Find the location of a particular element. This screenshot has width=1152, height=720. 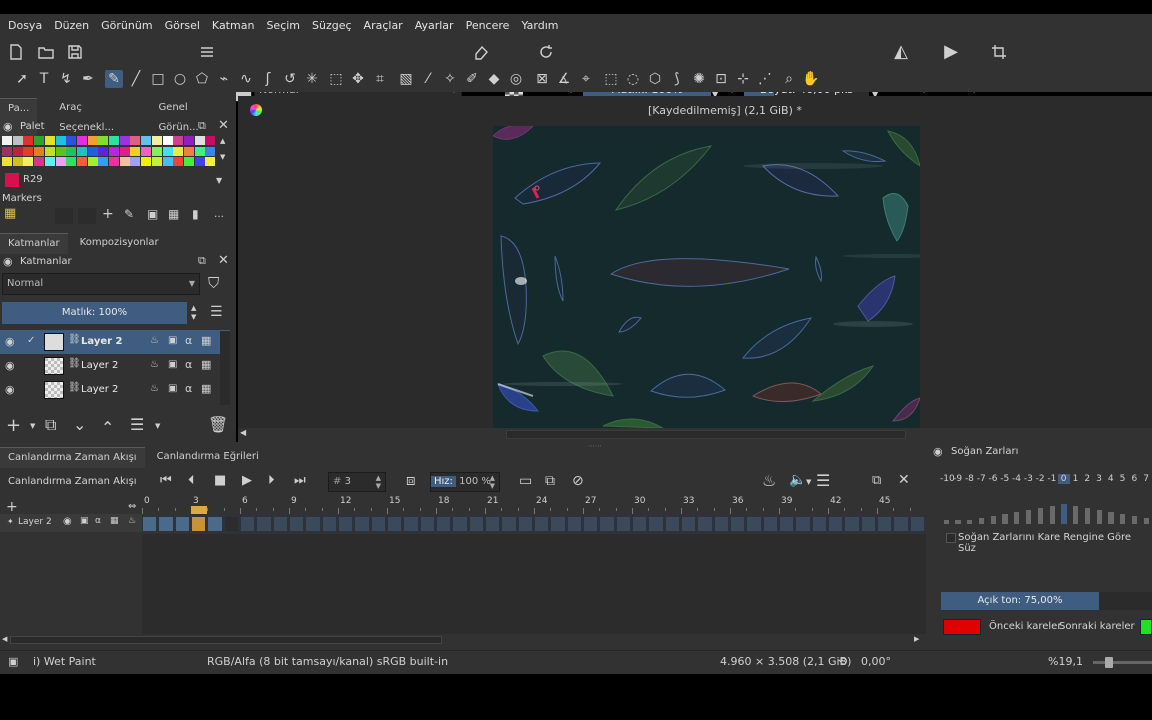

rectangle-tool-icon: □ is located at coordinates (158, 79).